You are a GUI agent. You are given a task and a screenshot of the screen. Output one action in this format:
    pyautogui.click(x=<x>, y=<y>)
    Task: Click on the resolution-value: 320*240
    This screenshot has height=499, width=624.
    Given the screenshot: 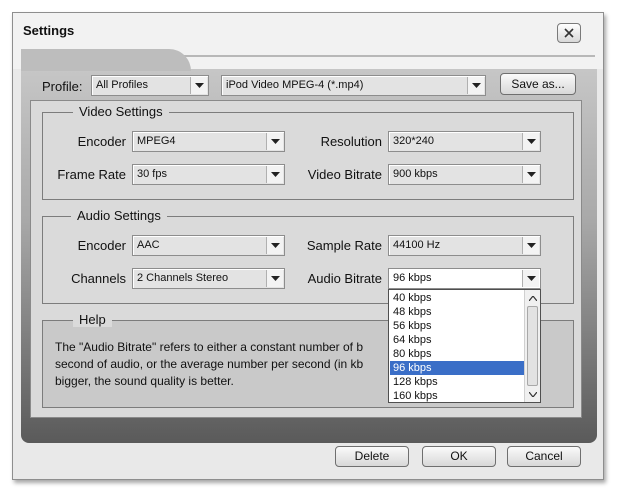 What is the action you would take?
    pyautogui.click(x=413, y=141)
    